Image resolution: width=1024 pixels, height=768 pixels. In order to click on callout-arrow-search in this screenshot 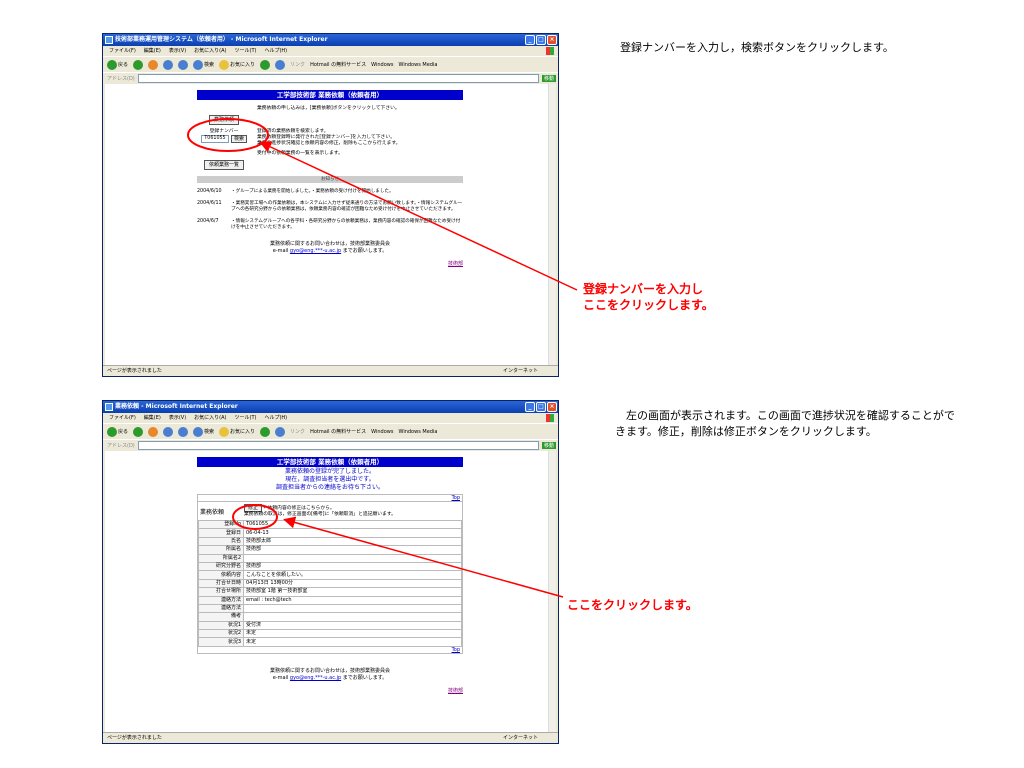, I will do `click(418, 216)`.